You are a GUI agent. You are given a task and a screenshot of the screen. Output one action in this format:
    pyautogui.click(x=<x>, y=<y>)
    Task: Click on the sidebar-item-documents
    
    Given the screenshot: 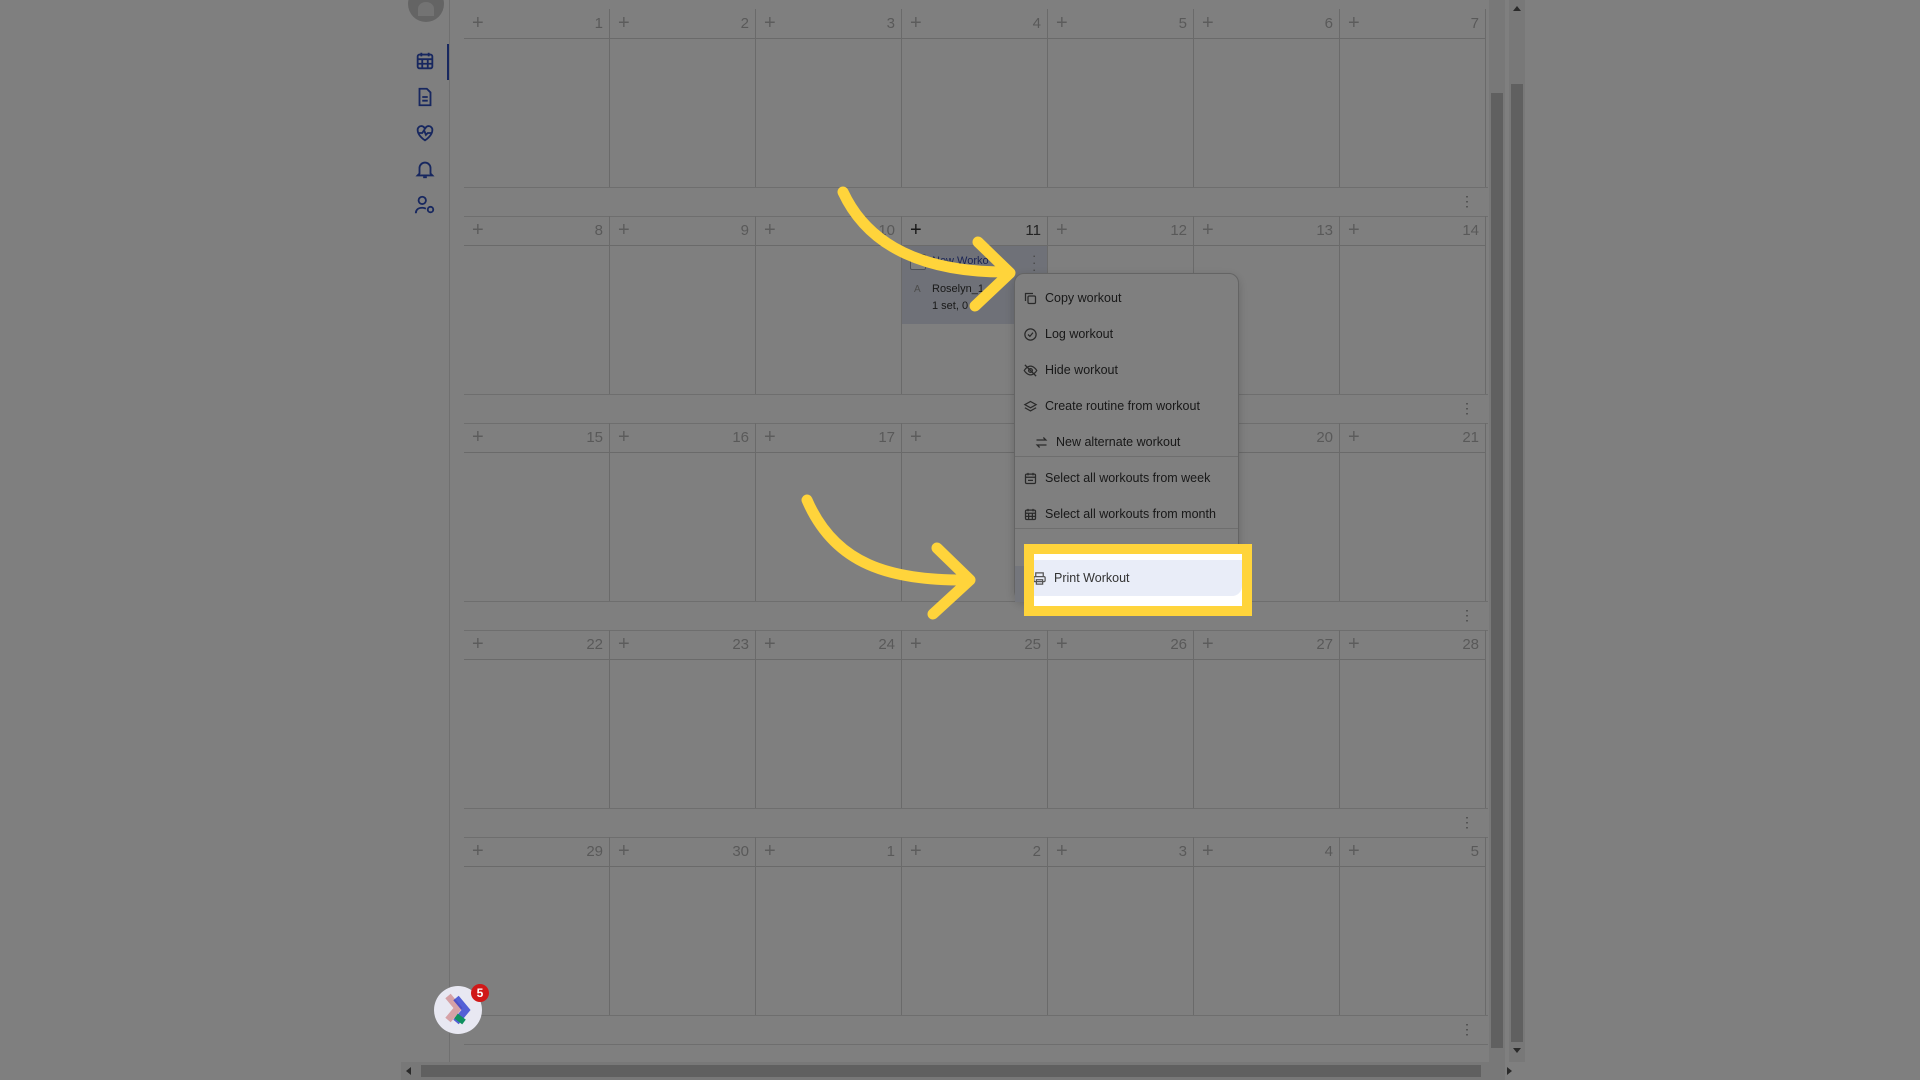 What is the action you would take?
    pyautogui.click(x=425, y=97)
    